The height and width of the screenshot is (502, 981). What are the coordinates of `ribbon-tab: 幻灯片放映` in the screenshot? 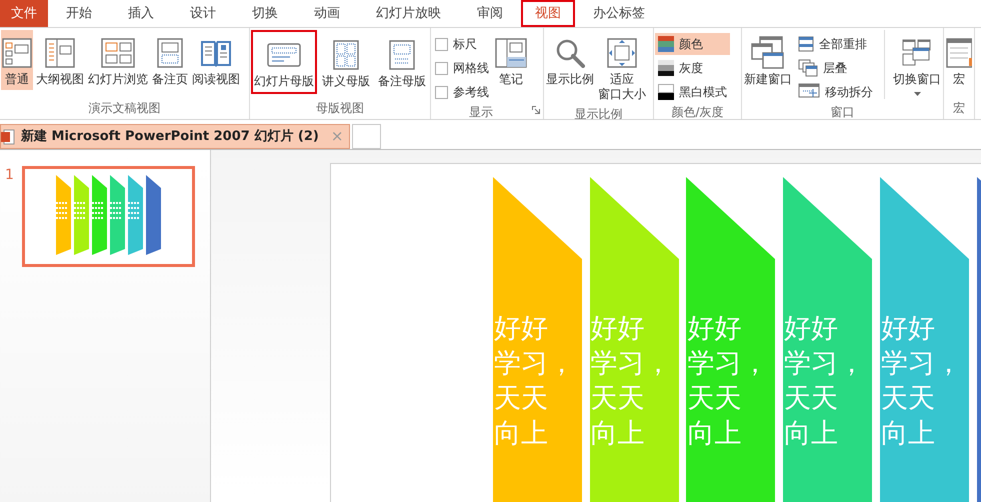 It's located at (408, 13).